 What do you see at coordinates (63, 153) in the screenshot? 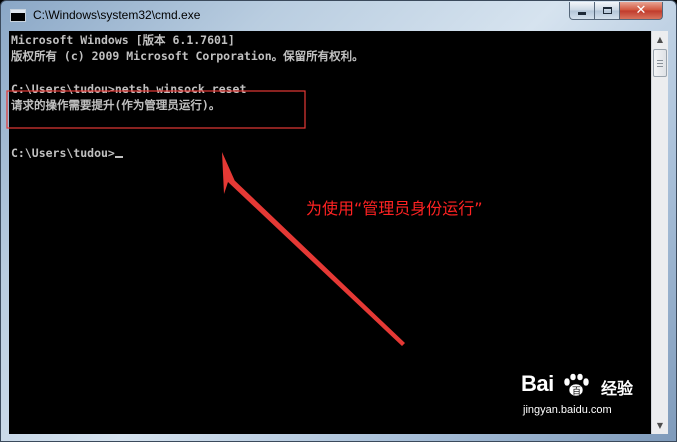
I see `console-prompt-text: C:\Users\tudou>` at bounding box center [63, 153].